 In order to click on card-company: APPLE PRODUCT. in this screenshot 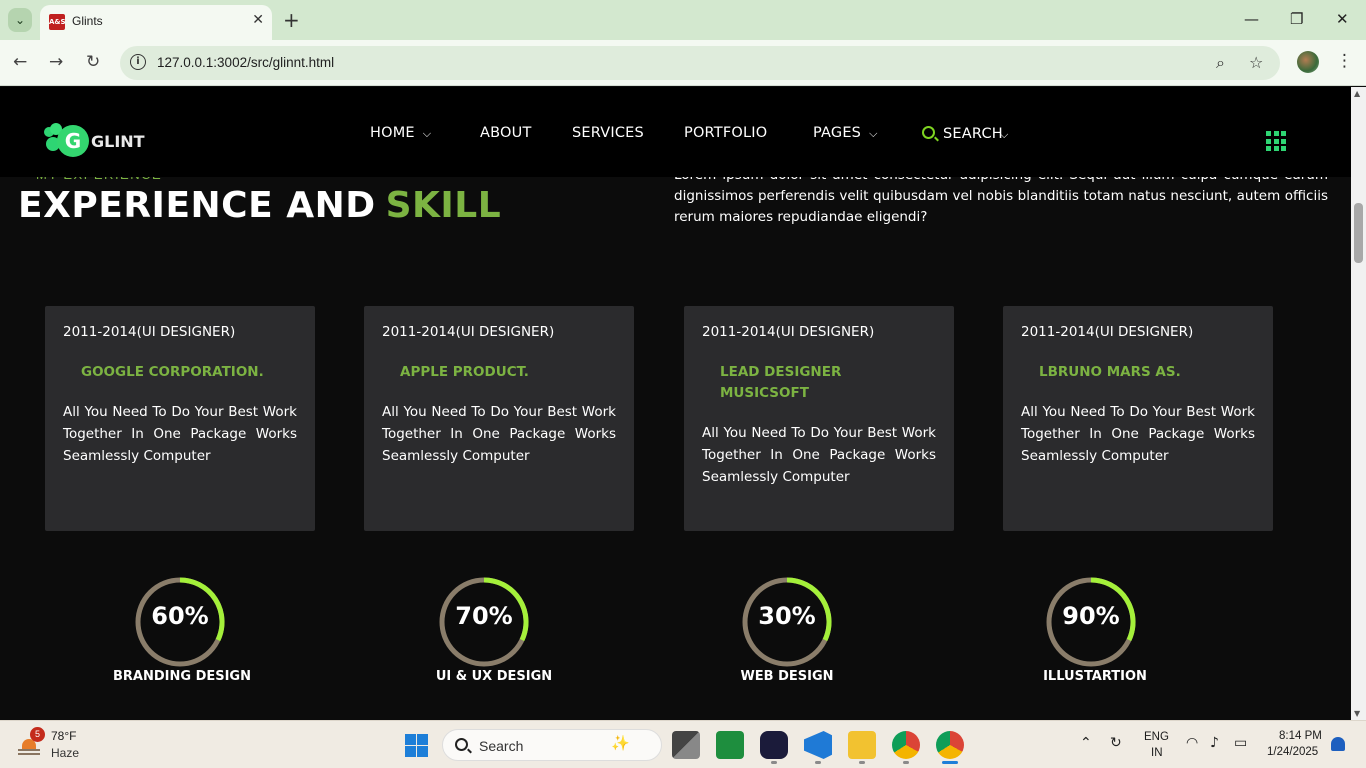, I will do `click(464, 372)`.